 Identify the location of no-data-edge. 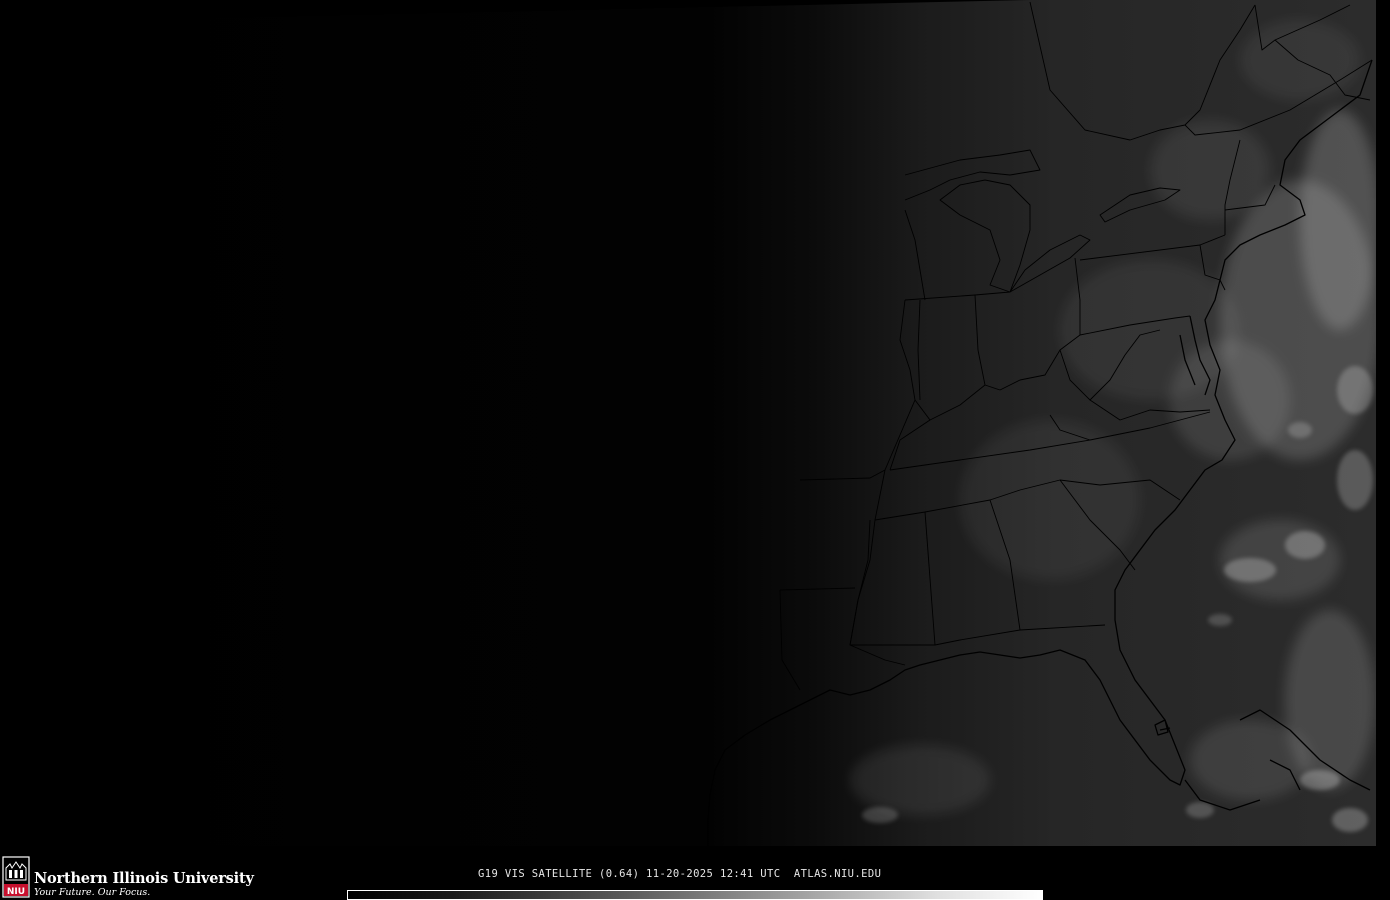
(1383, 424).